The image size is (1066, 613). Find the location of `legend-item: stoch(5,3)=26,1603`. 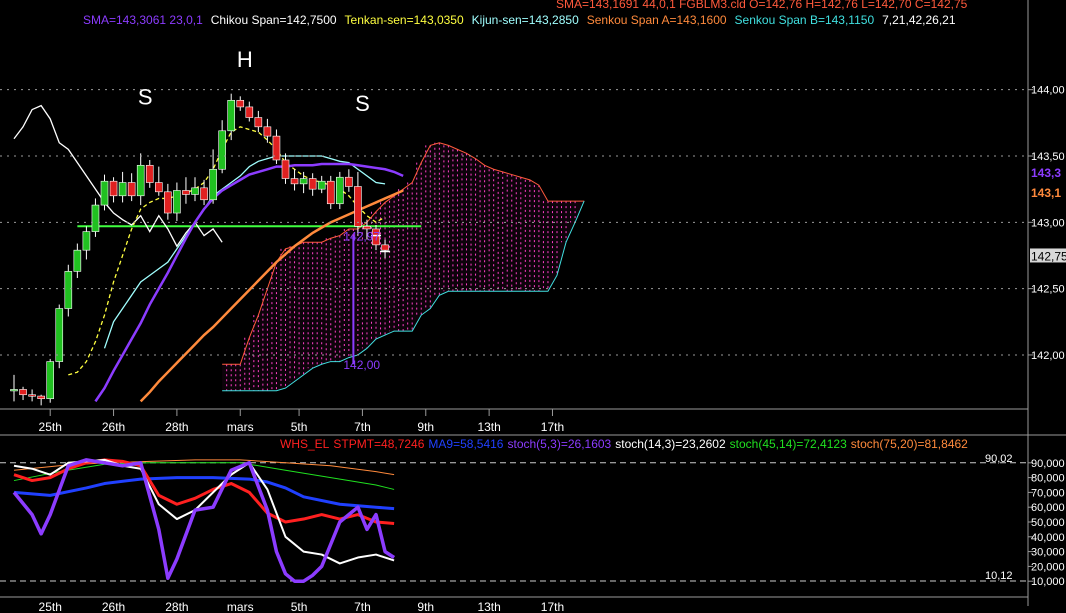

legend-item: stoch(5,3)=26,1603 is located at coordinates (559, 444).